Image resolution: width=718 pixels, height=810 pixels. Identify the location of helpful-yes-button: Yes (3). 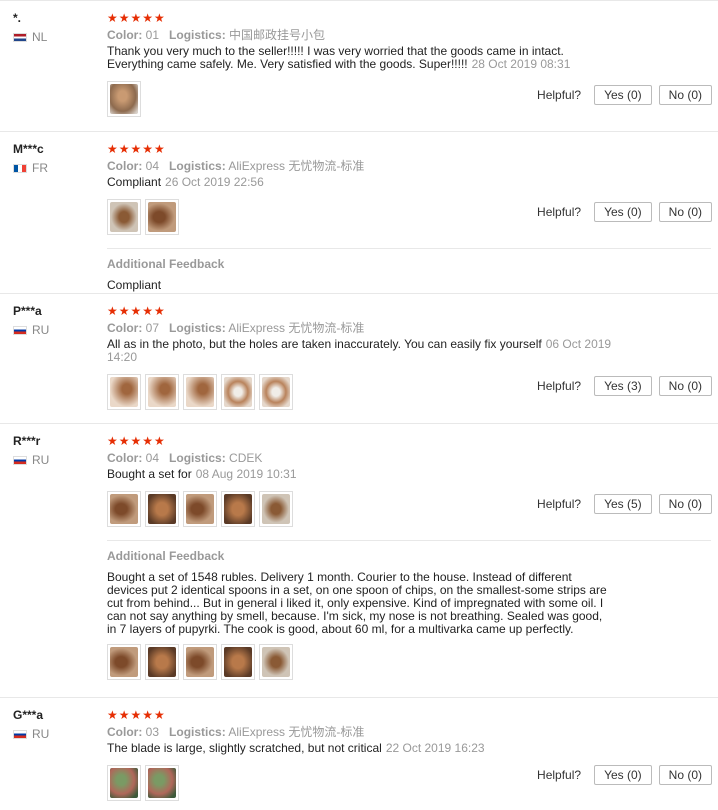
(623, 386).